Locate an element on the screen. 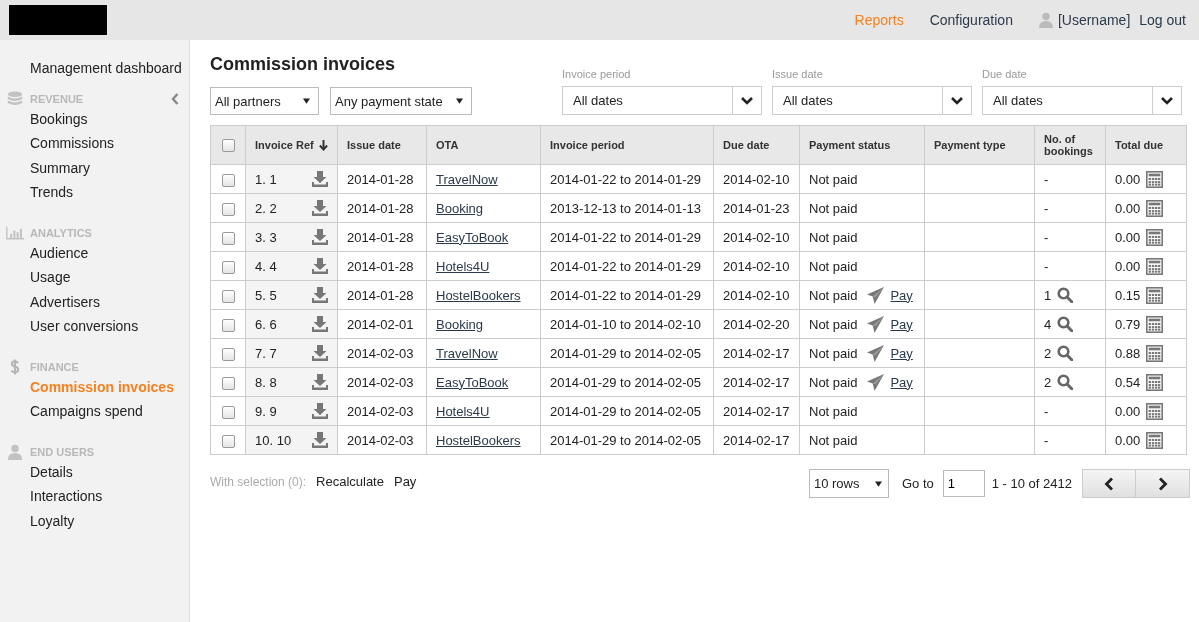 Image resolution: width=1199 pixels, height=622 pixels. sidebar-item: Details is located at coordinates (94, 474).